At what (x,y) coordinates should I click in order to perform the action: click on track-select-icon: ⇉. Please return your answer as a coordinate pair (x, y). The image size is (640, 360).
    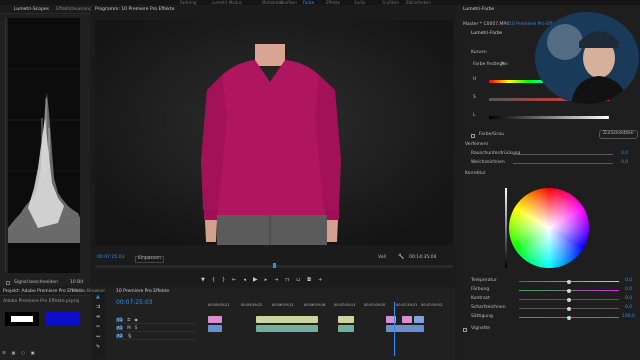
    Looking at the image, I should click on (98, 307).